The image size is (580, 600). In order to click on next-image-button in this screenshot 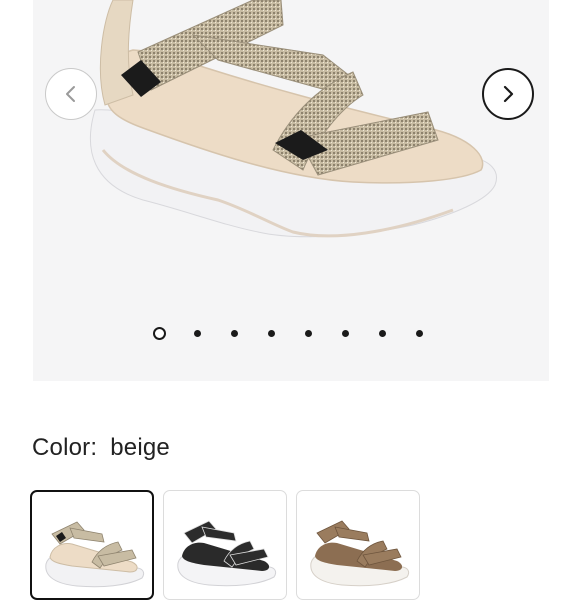, I will do `click(508, 94)`.